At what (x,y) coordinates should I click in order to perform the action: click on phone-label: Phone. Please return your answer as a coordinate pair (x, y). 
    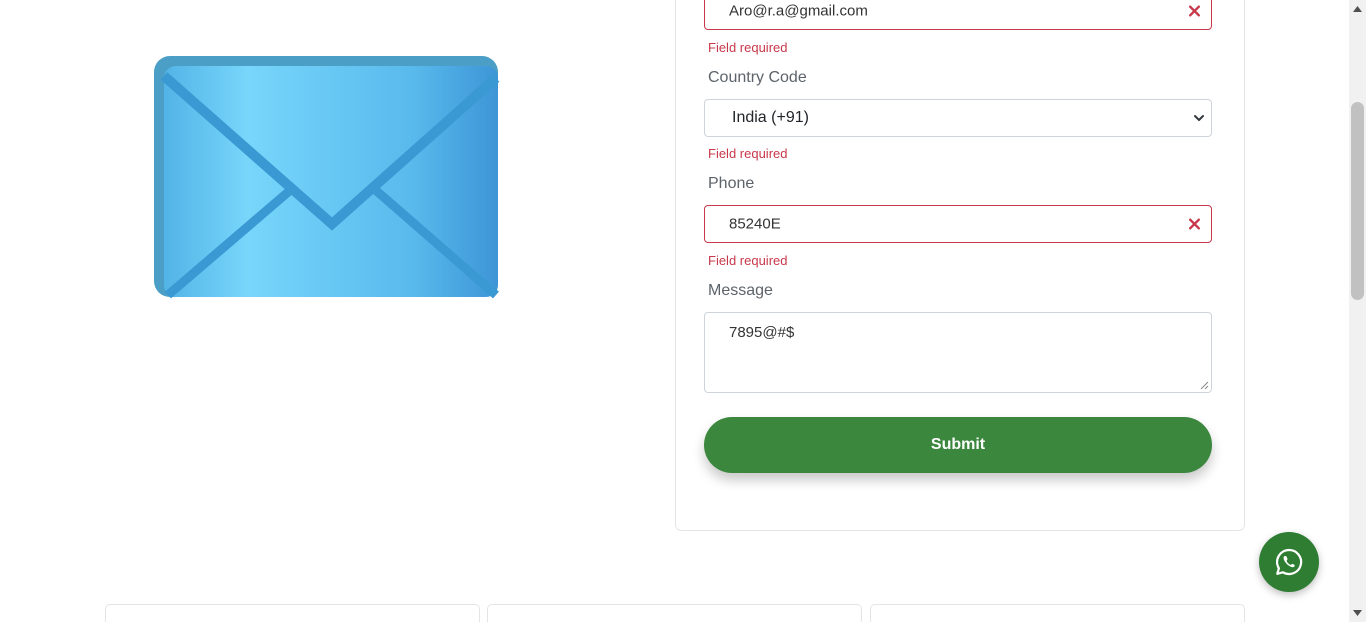
    Looking at the image, I should click on (731, 183).